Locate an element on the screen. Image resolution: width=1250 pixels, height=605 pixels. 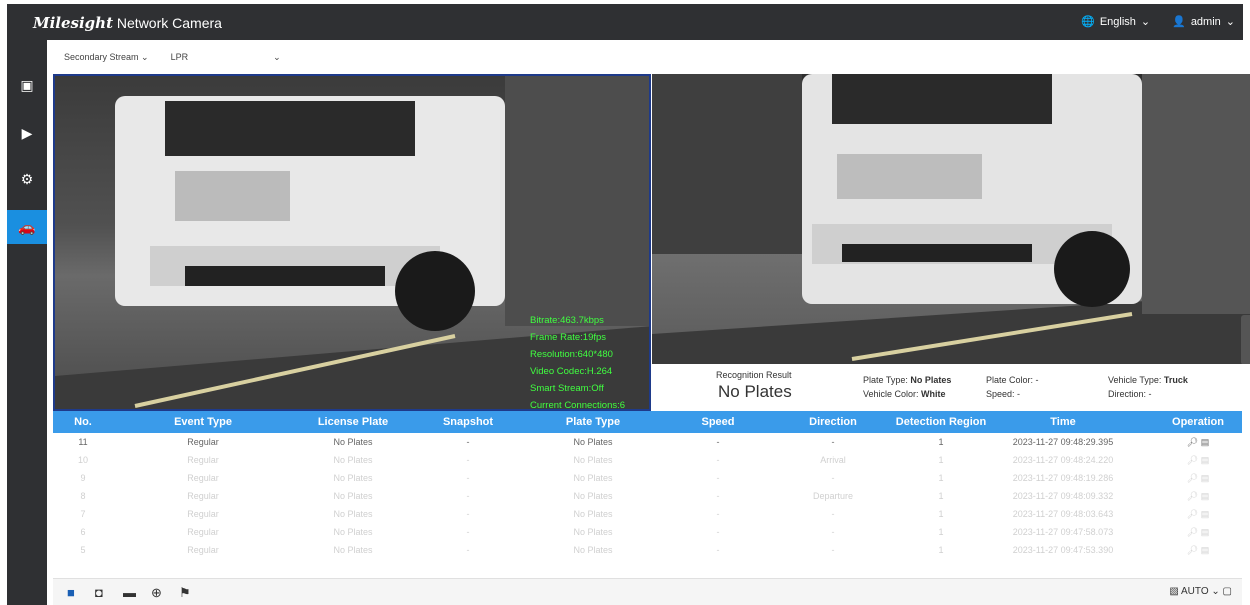
cell-no: 9 is located at coordinates (83, 478).